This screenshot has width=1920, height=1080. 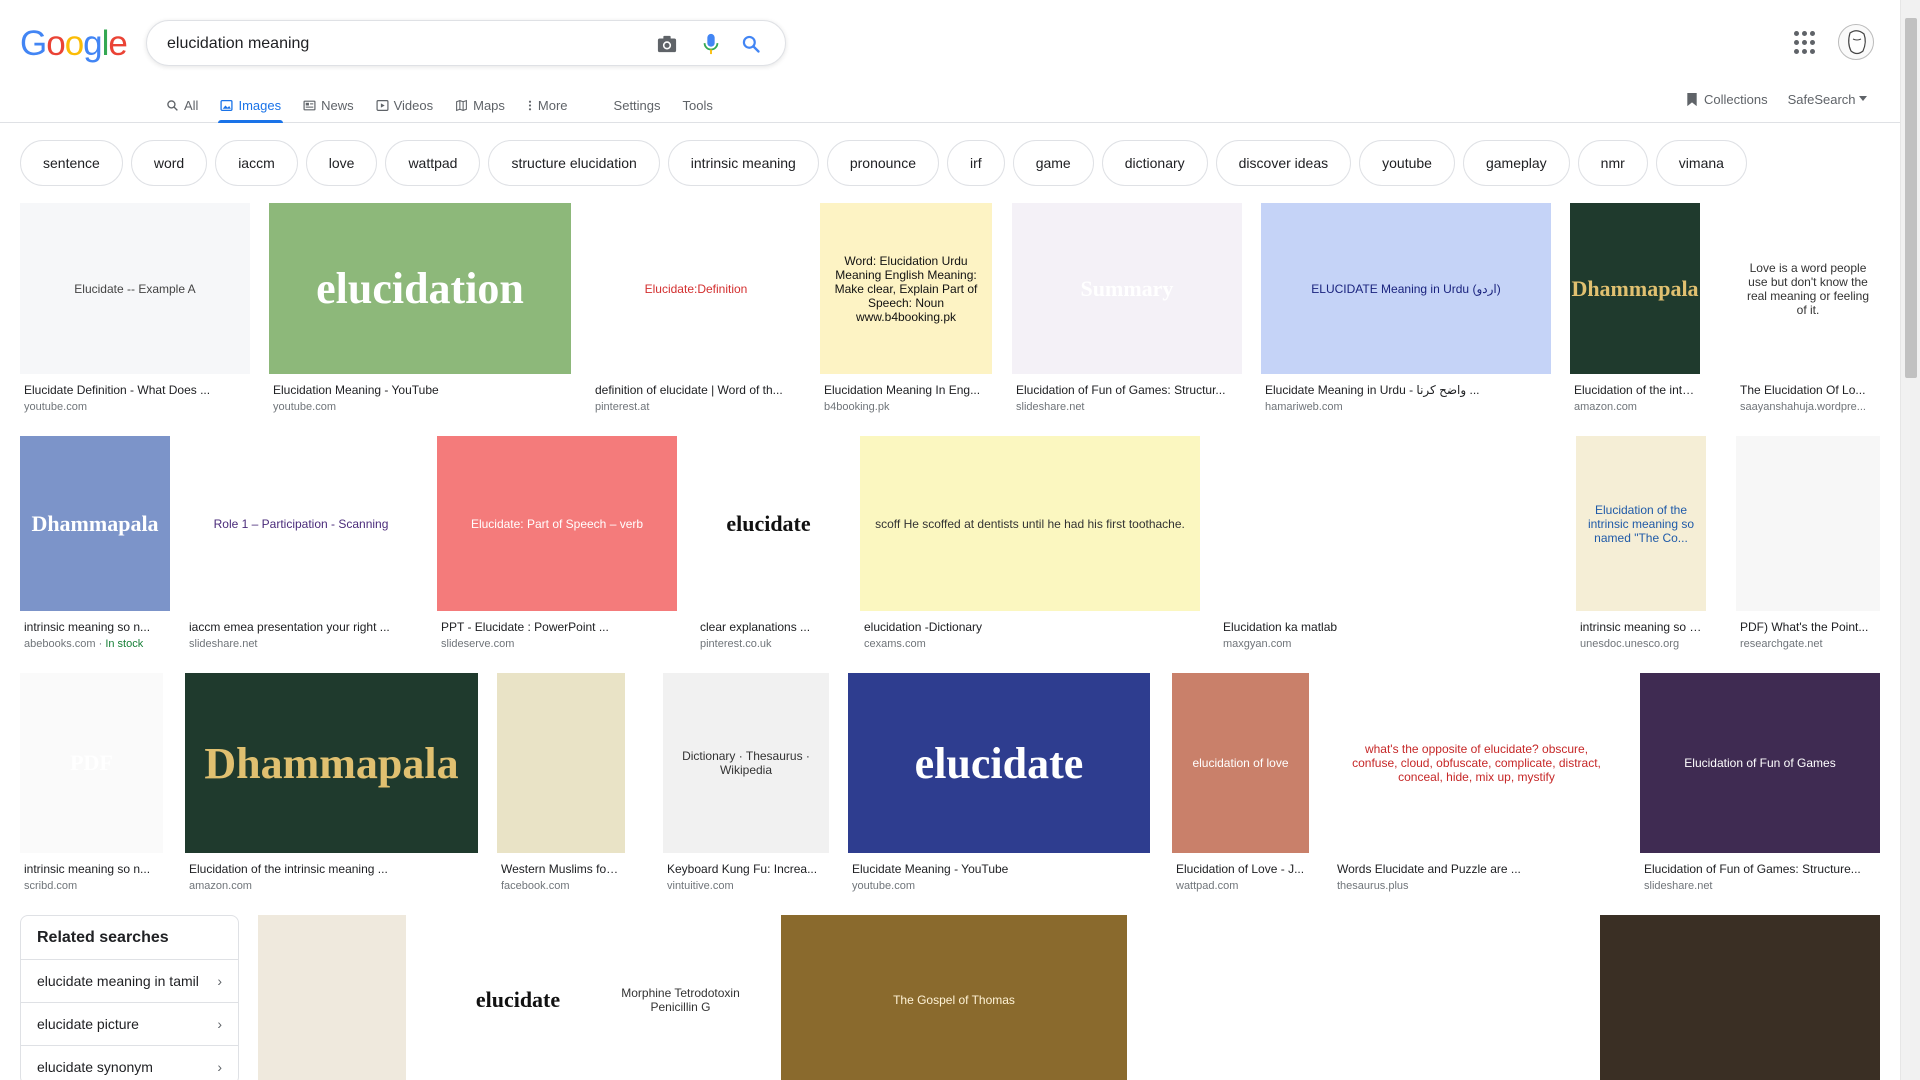 What do you see at coordinates (698, 105) in the screenshot?
I see `tab-tools: Tools` at bounding box center [698, 105].